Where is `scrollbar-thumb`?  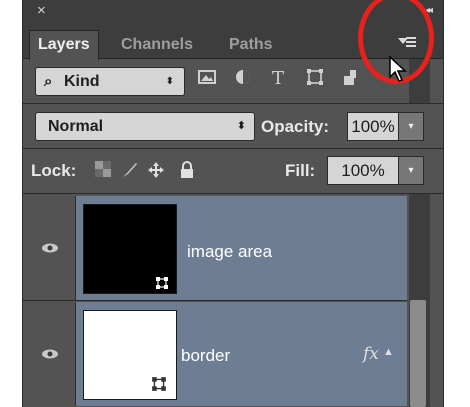 scrollbar-thumb is located at coordinates (418, 353).